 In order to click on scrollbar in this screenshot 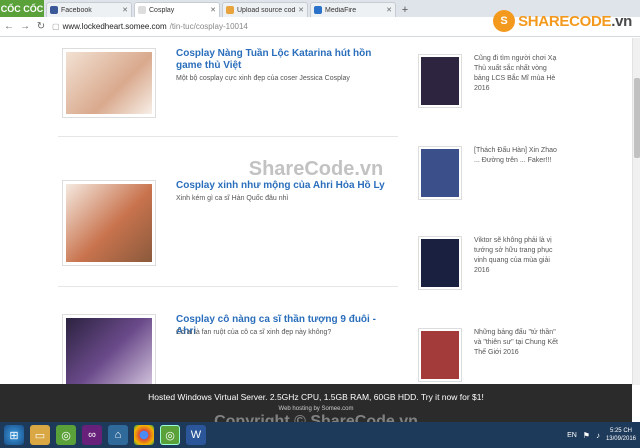, I will do `click(636, 211)`.